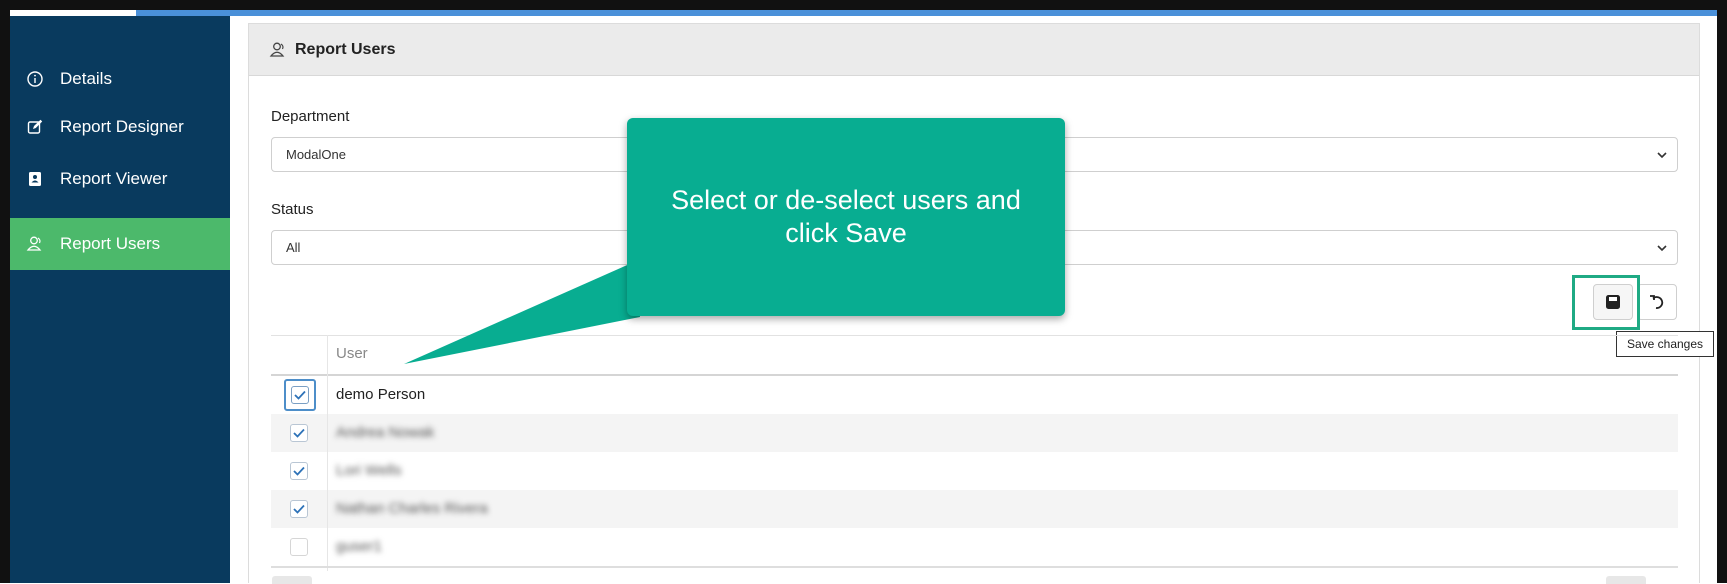  What do you see at coordinates (120, 79) in the screenshot?
I see `sidebar-item-details: Details` at bounding box center [120, 79].